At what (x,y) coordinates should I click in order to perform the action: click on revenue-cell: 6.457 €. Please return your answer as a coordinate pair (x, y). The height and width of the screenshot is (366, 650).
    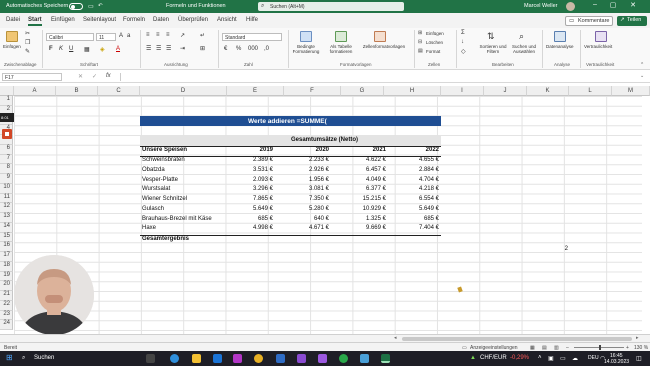
    Looking at the image, I should click on (364, 170).